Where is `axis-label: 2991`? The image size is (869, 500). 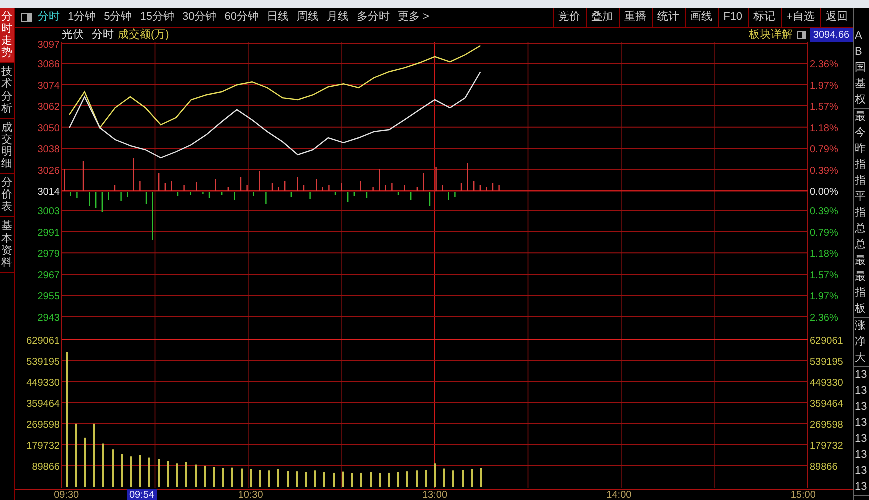
axis-label: 2991 is located at coordinates (49, 233).